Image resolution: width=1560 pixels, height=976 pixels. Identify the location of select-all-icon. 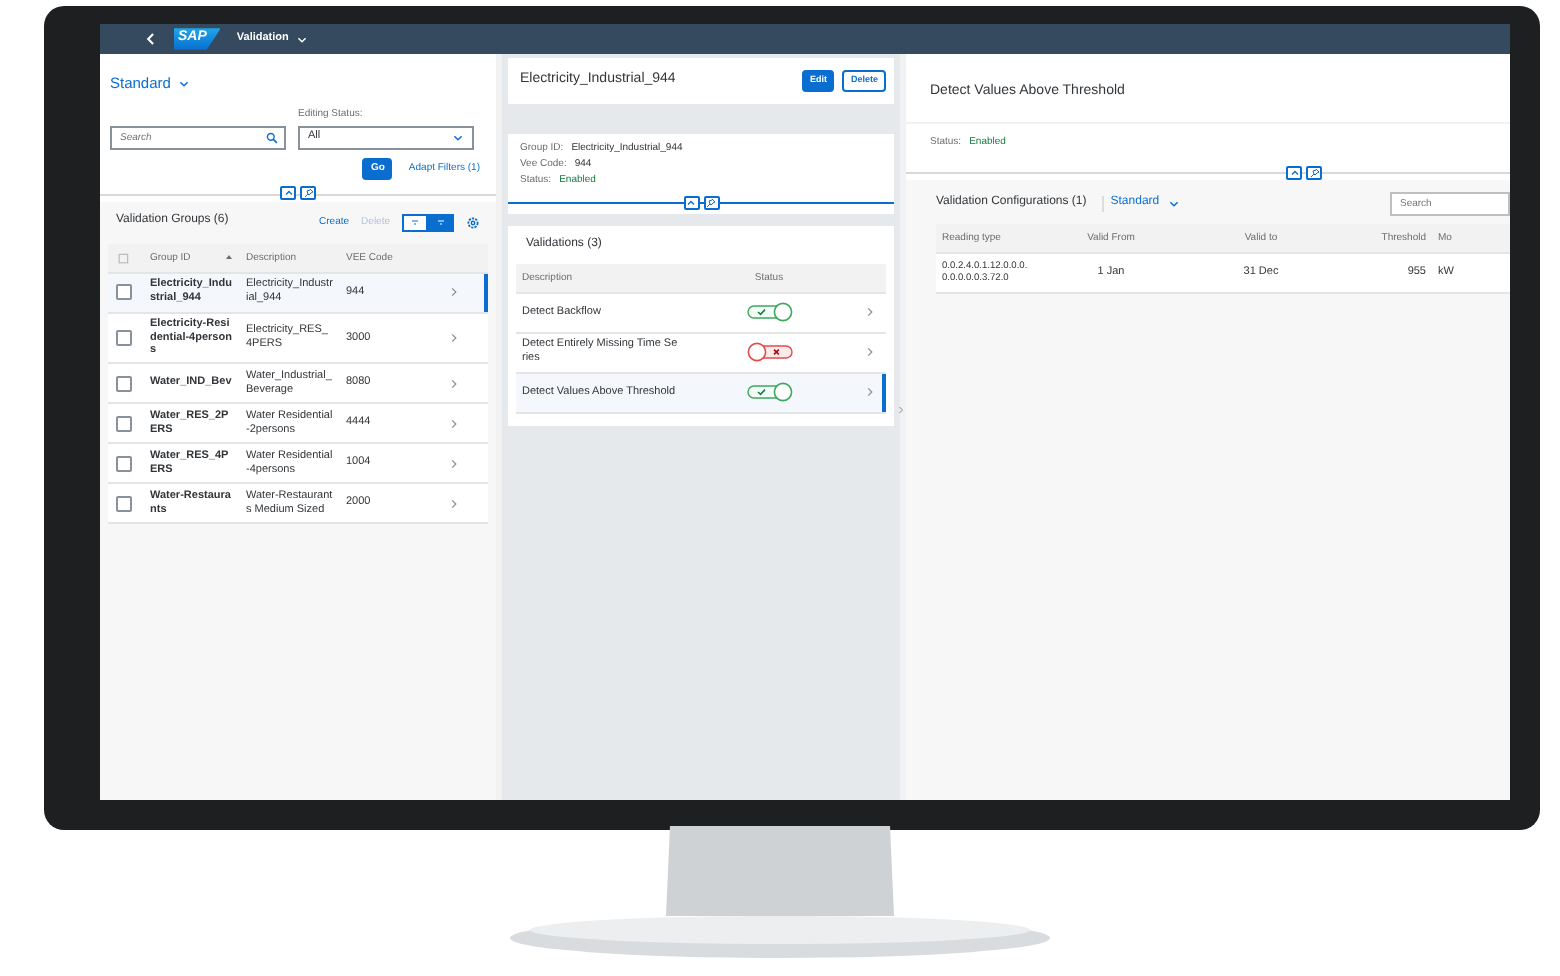
(124, 257).